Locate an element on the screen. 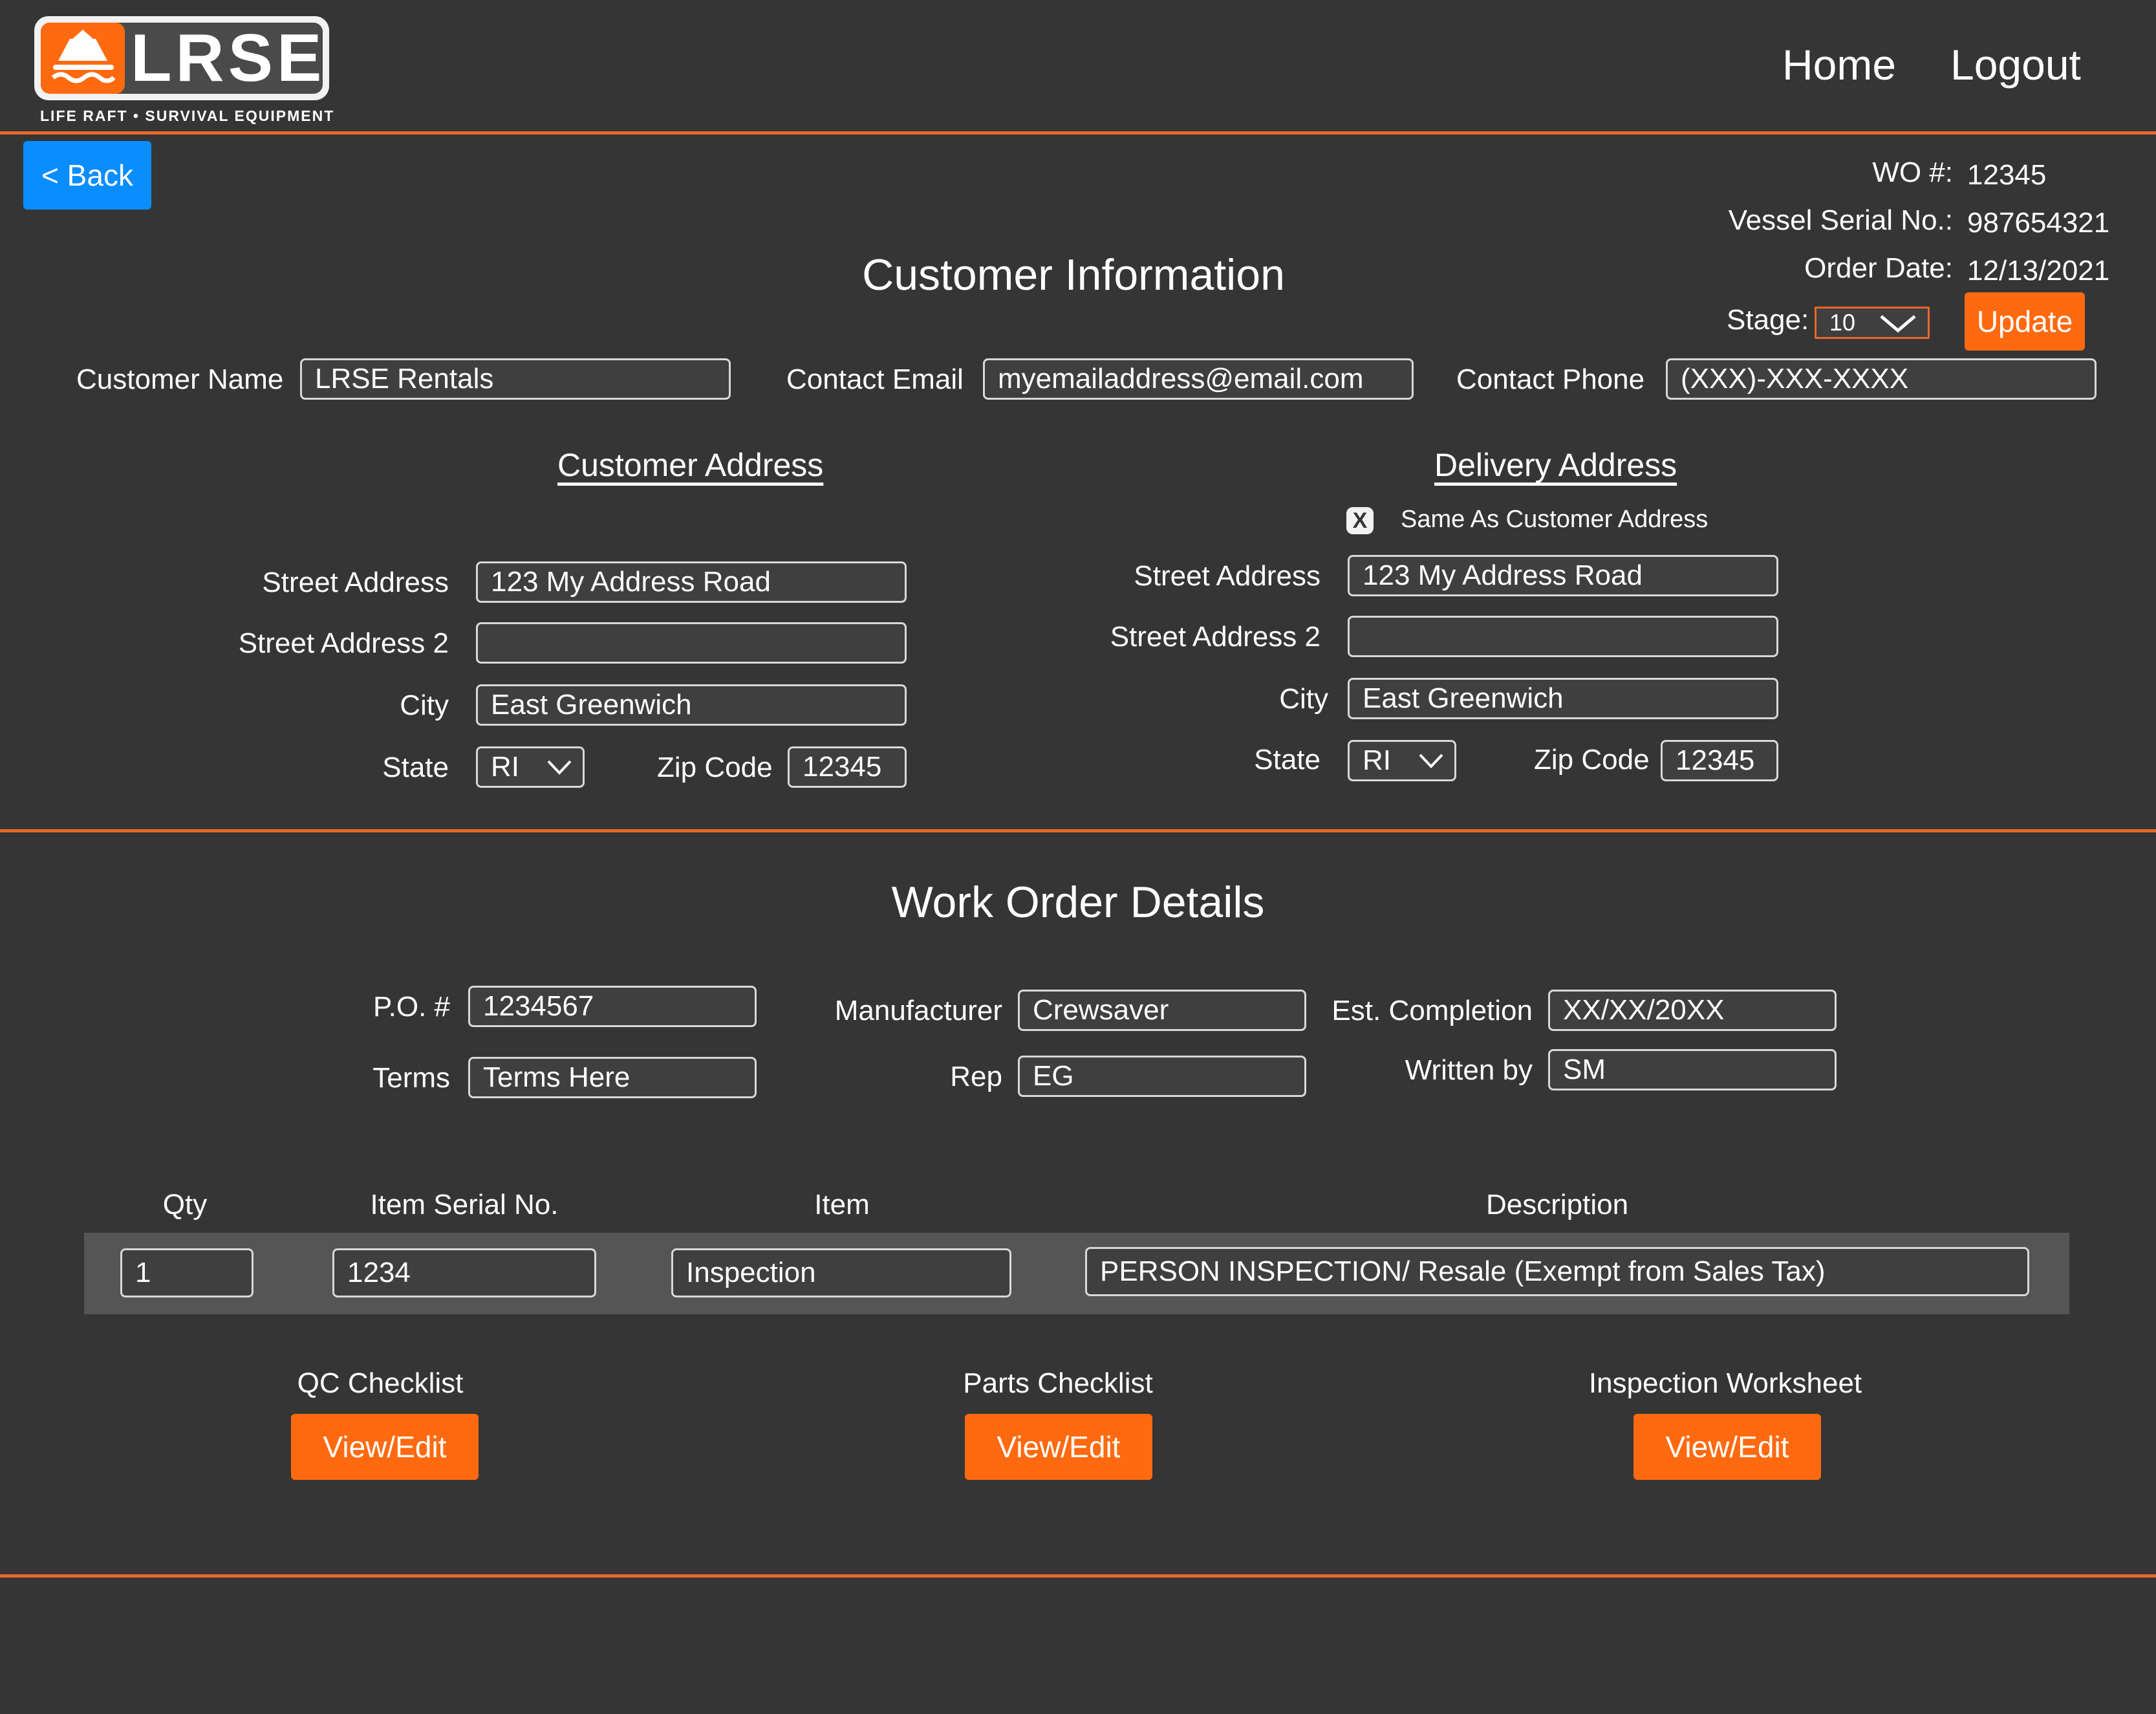  written-by-field: SM is located at coordinates (1692, 1069).